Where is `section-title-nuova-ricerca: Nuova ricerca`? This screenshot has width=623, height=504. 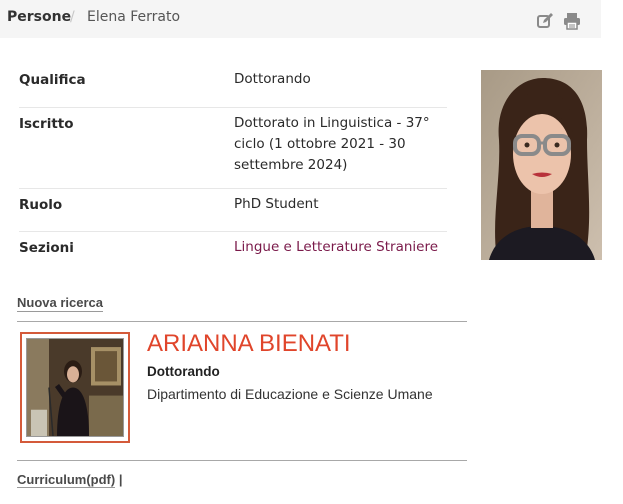 section-title-nuova-ricerca: Nuova ricerca is located at coordinates (60, 303).